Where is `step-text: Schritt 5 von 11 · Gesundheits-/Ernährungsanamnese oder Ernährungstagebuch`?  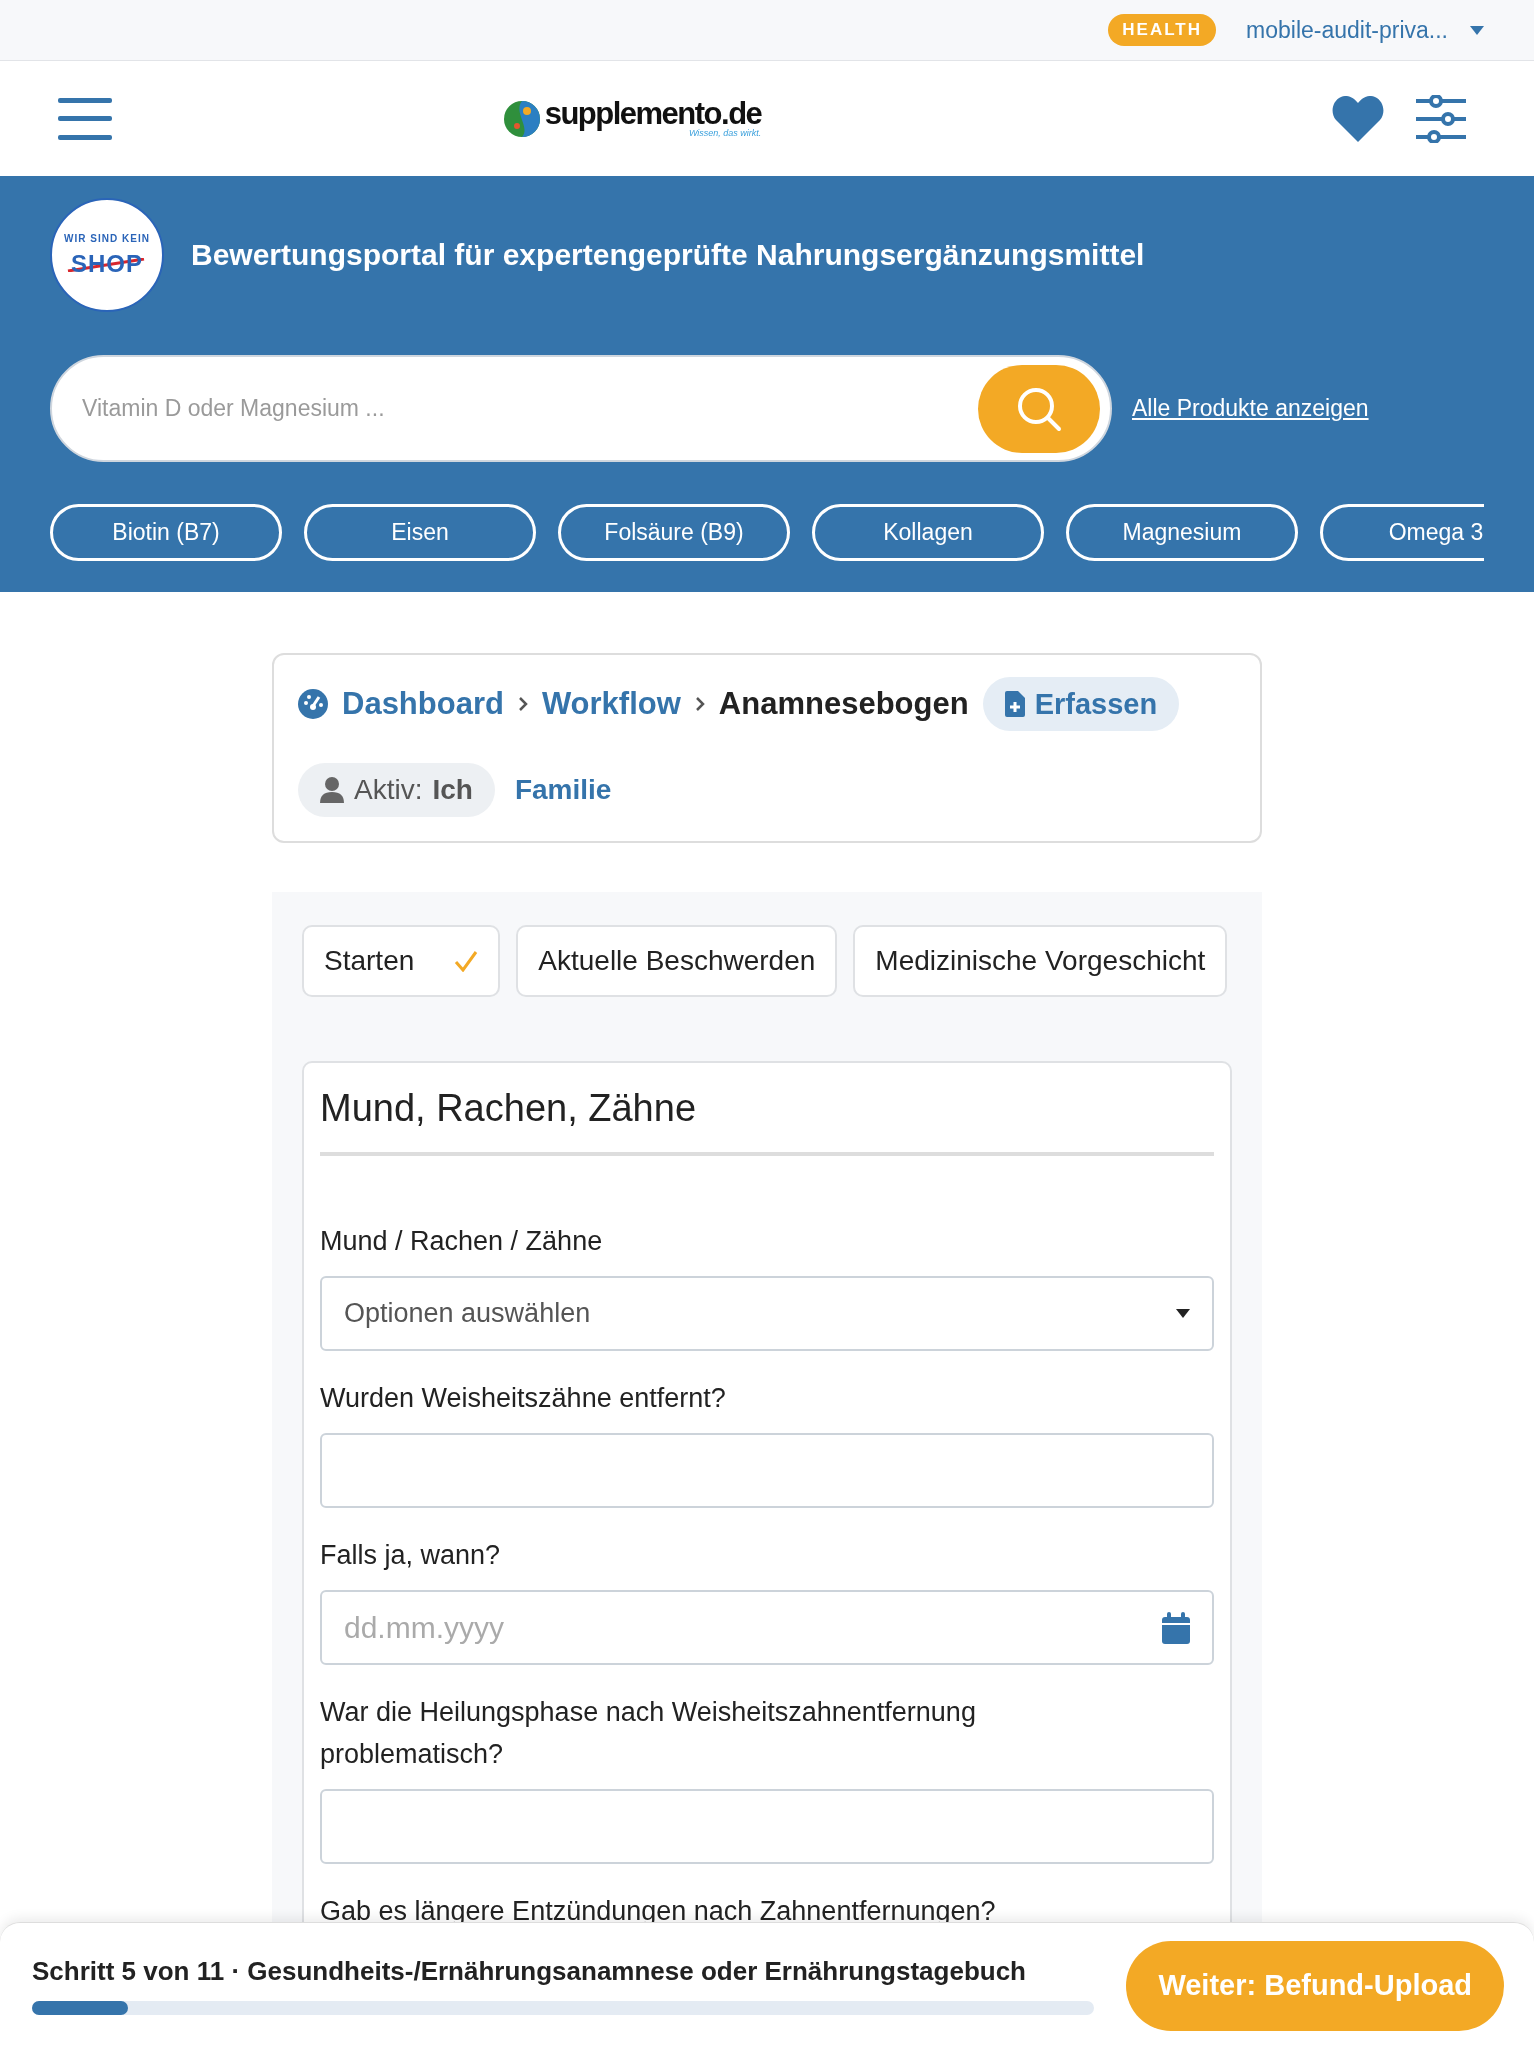 step-text: Schritt 5 von 11 · Gesundheits-/Ernährungsanamnese oder Ernährungstagebuch is located at coordinates (529, 1971).